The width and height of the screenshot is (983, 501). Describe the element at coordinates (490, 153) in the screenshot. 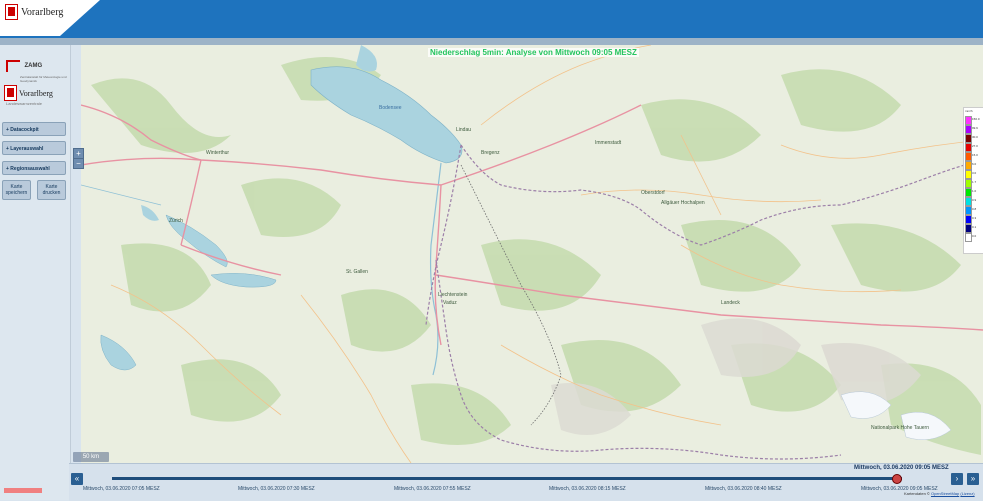

I see `place-label: Bregenz` at that location.